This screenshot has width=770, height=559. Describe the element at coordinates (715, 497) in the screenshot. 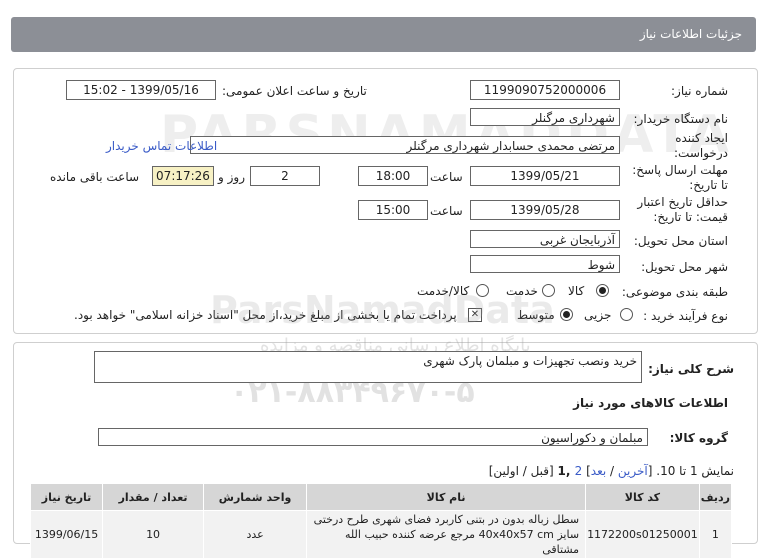

I see `col-index: ردیف` at that location.